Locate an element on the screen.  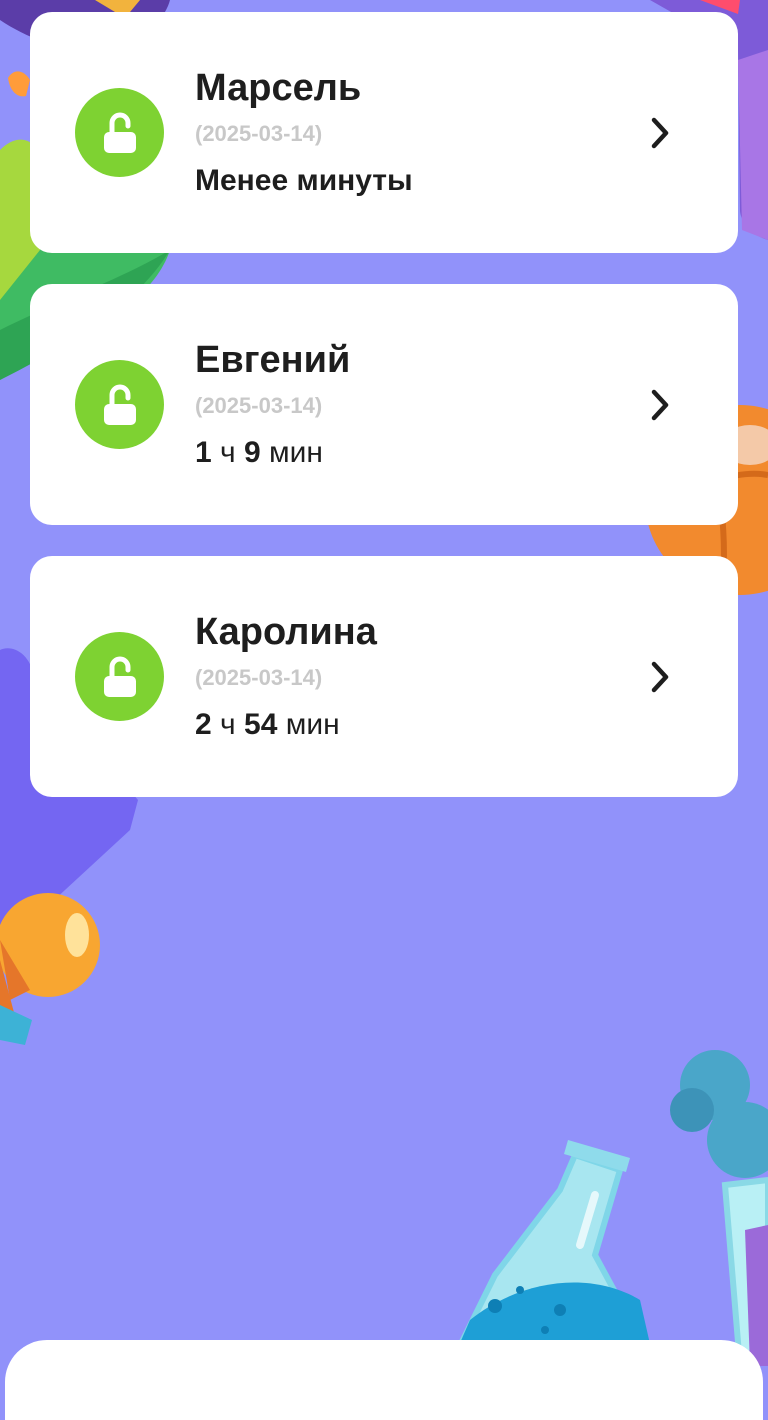
session-duration: 1 ч 9 мин is located at coordinates (259, 453).